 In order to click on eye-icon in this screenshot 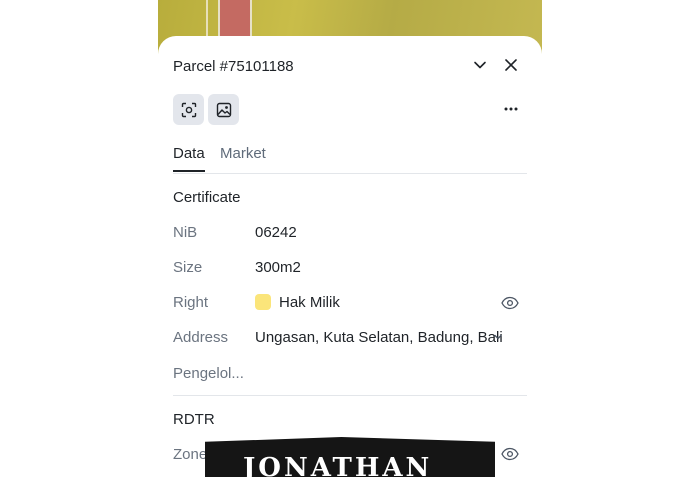, I will do `click(510, 303)`.